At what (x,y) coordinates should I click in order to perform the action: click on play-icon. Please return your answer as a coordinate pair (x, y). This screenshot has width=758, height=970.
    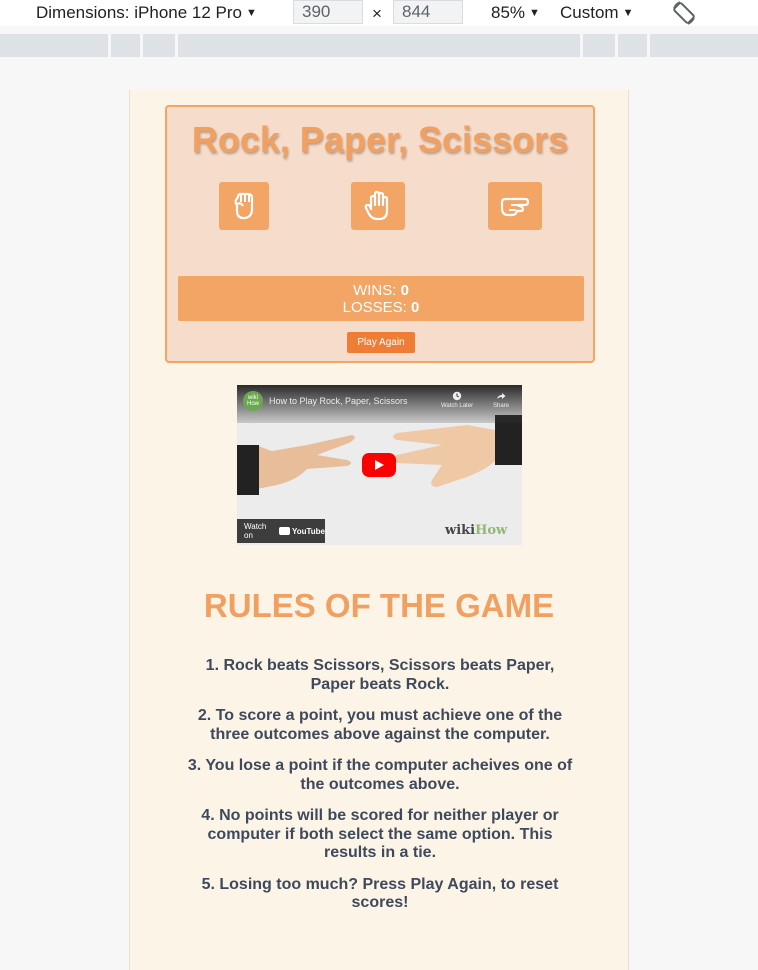
    Looking at the image, I should click on (379, 465).